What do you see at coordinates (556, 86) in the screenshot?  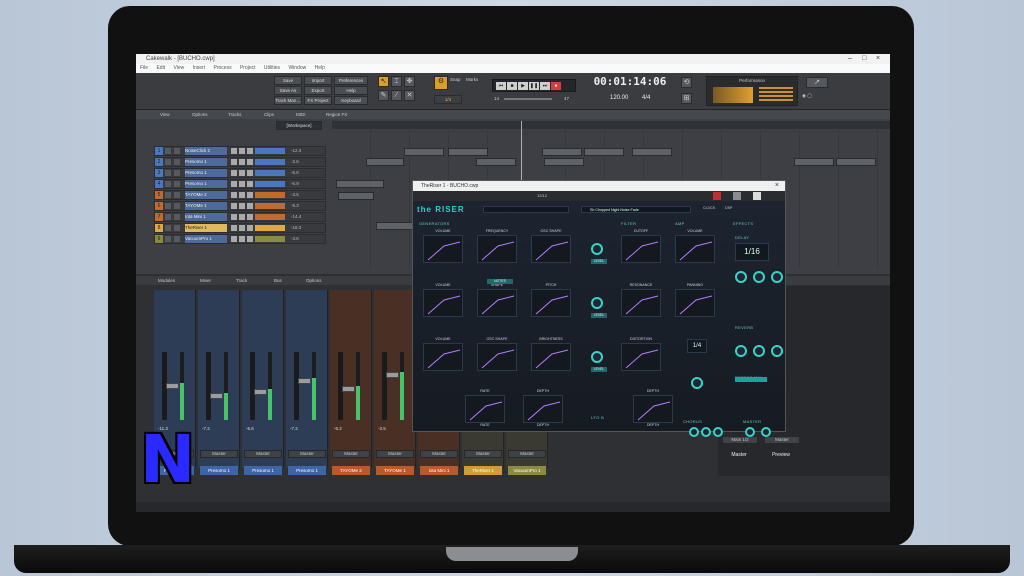 I see `record-icon: ●` at bounding box center [556, 86].